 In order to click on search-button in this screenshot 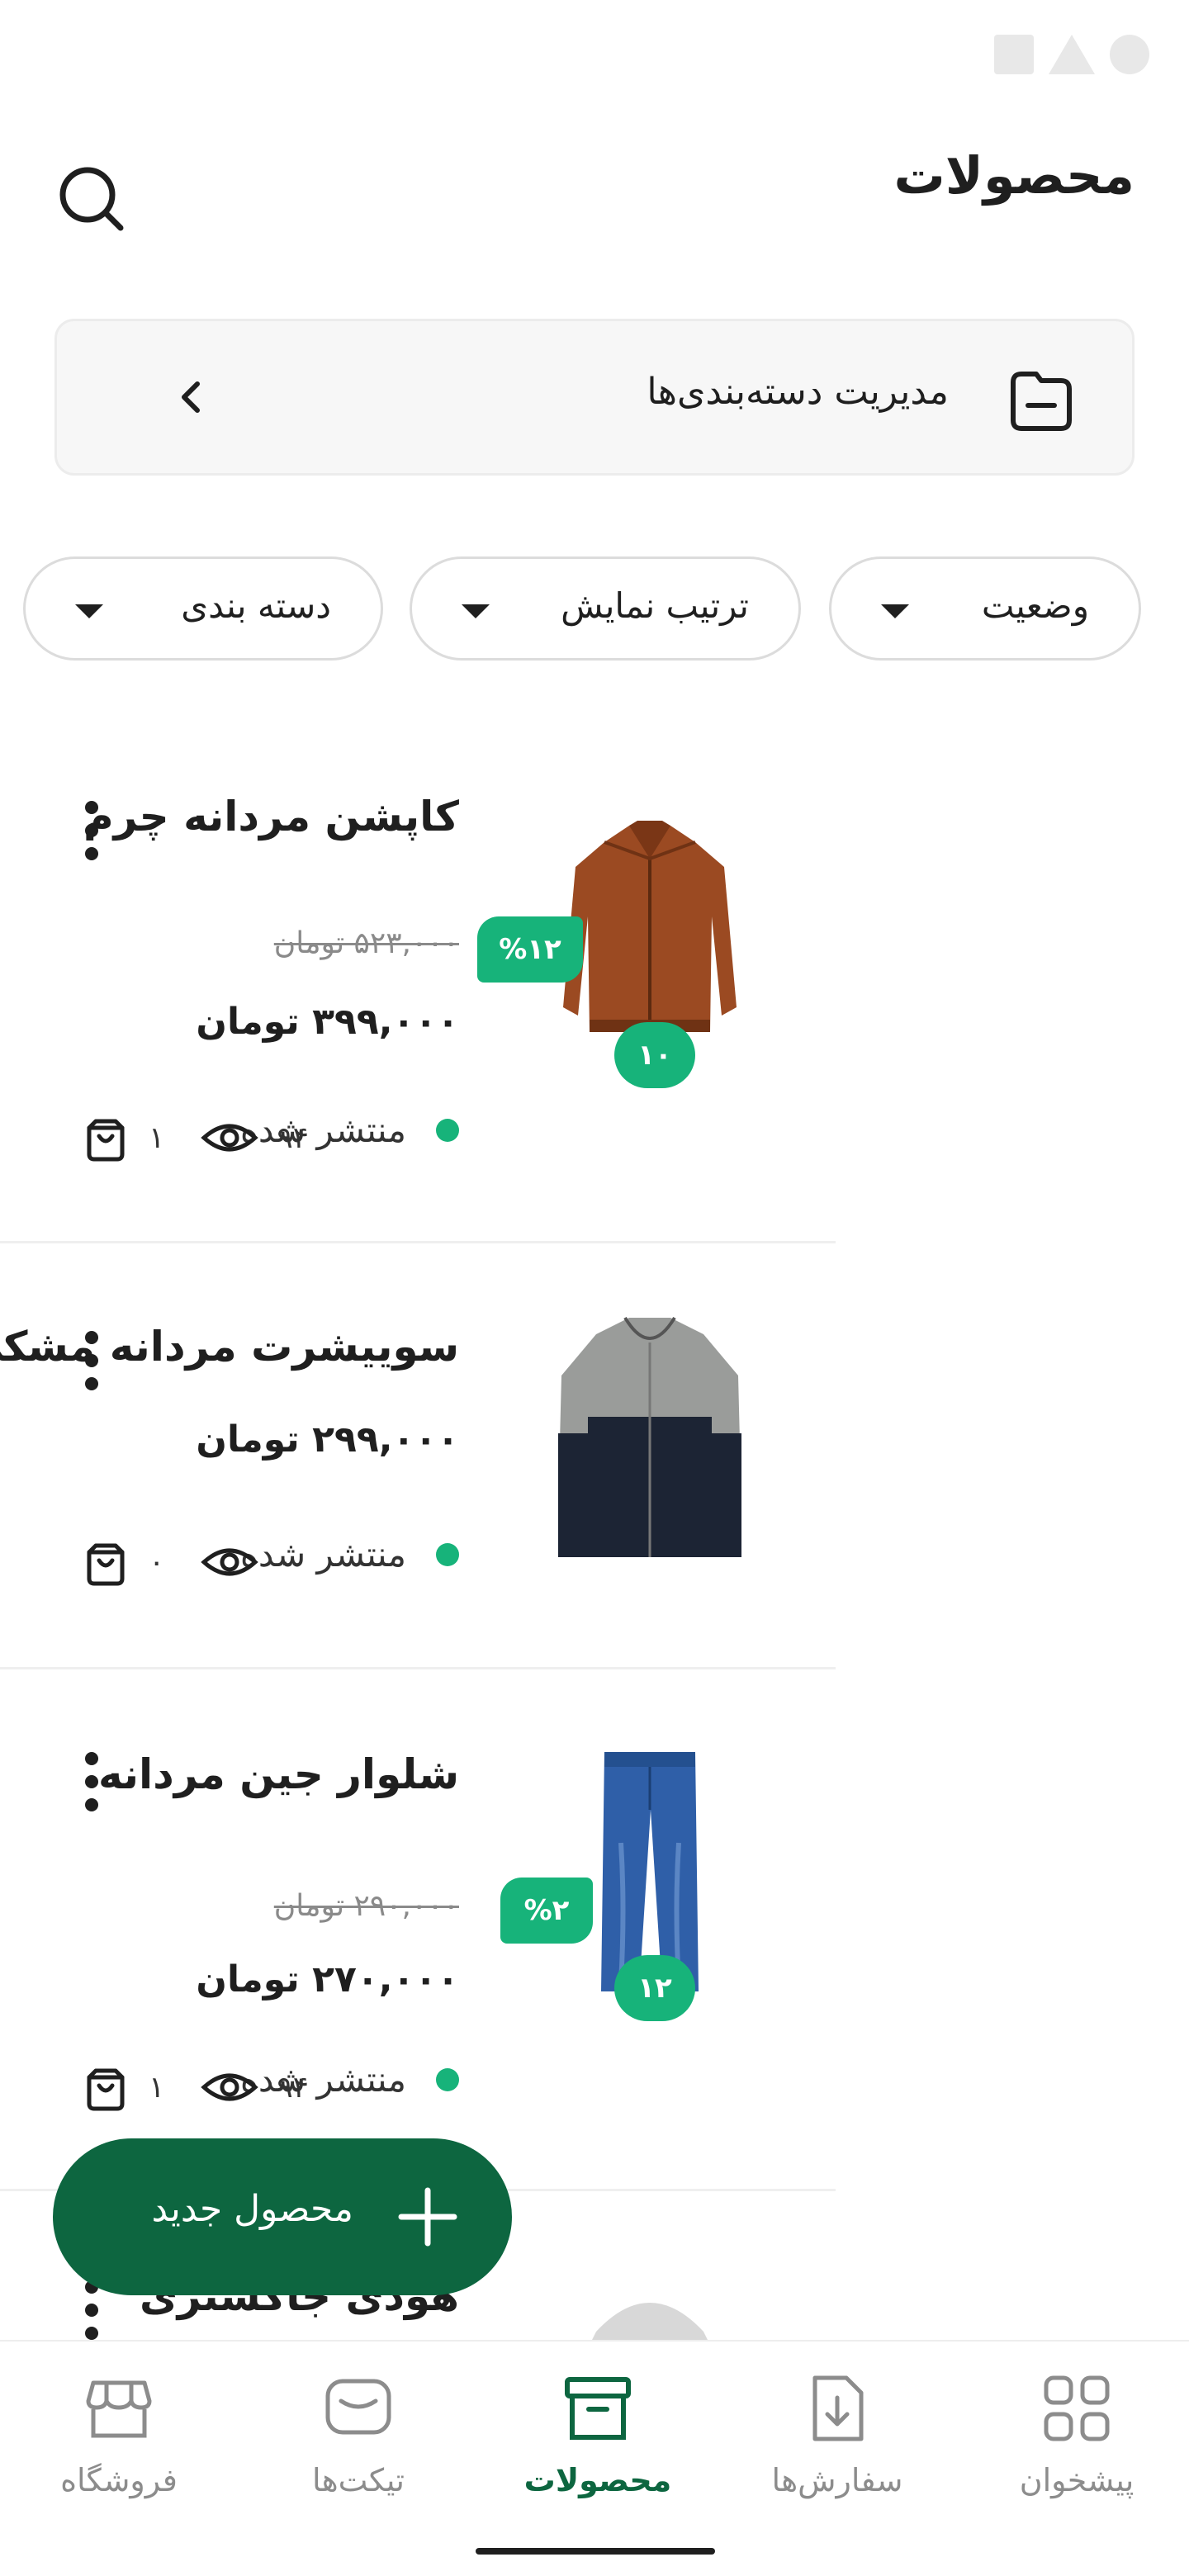, I will do `click(90, 198)`.